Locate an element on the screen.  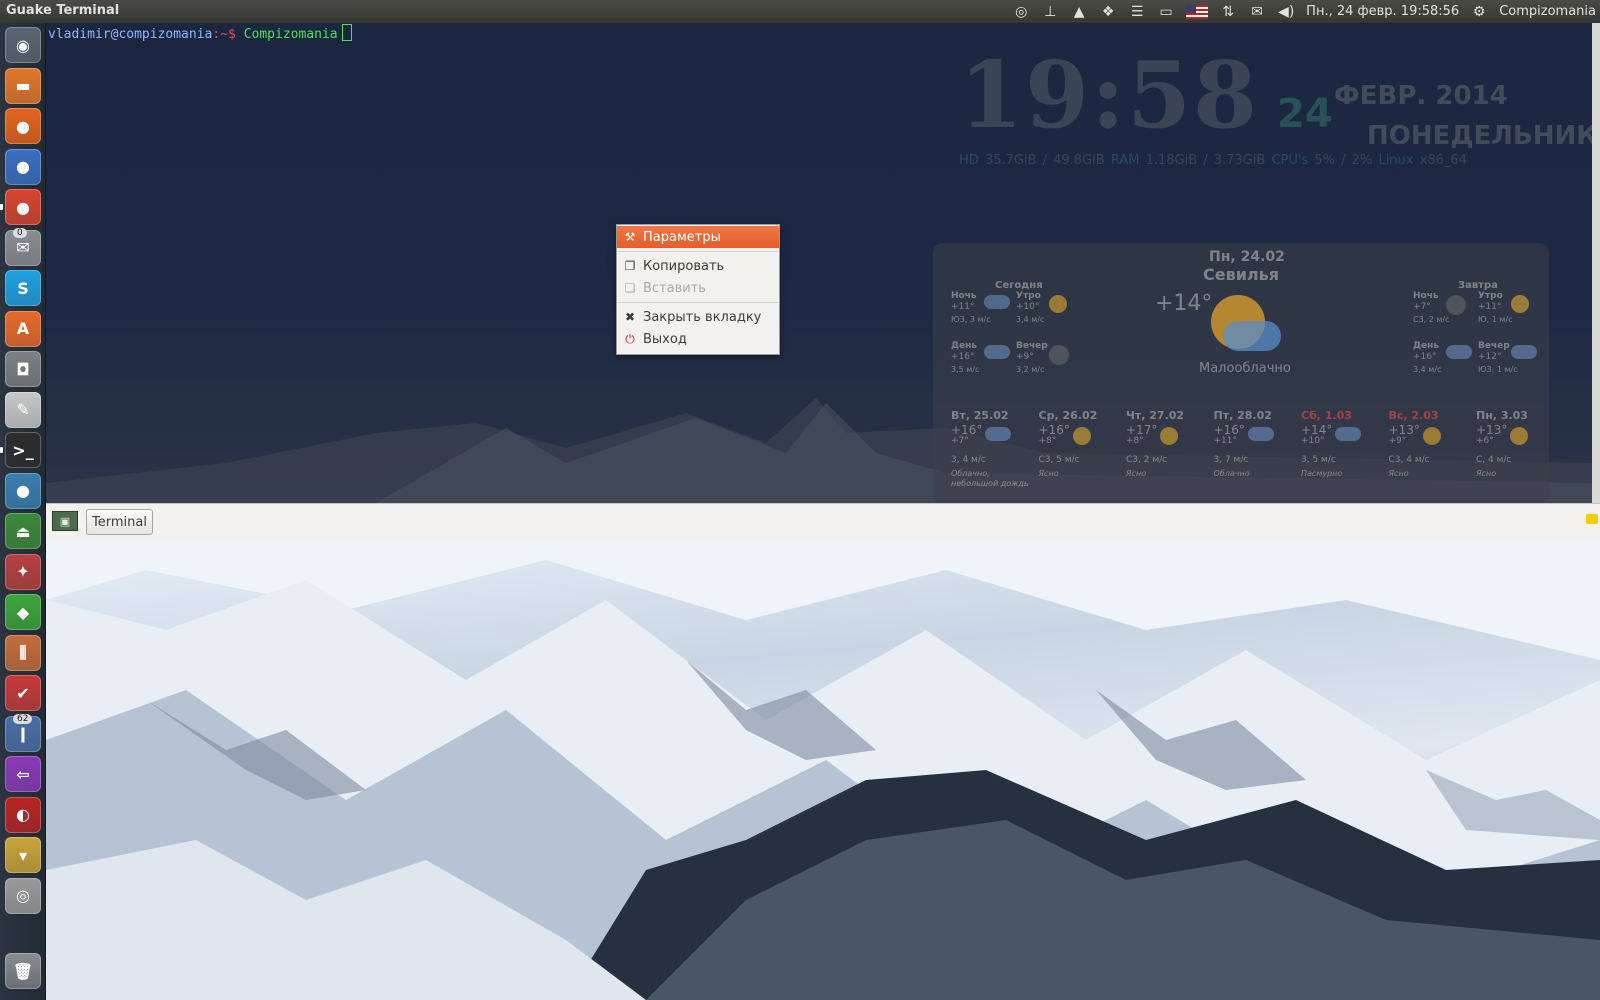
launcher-disk-usage: ◎ is located at coordinates (23, 895).